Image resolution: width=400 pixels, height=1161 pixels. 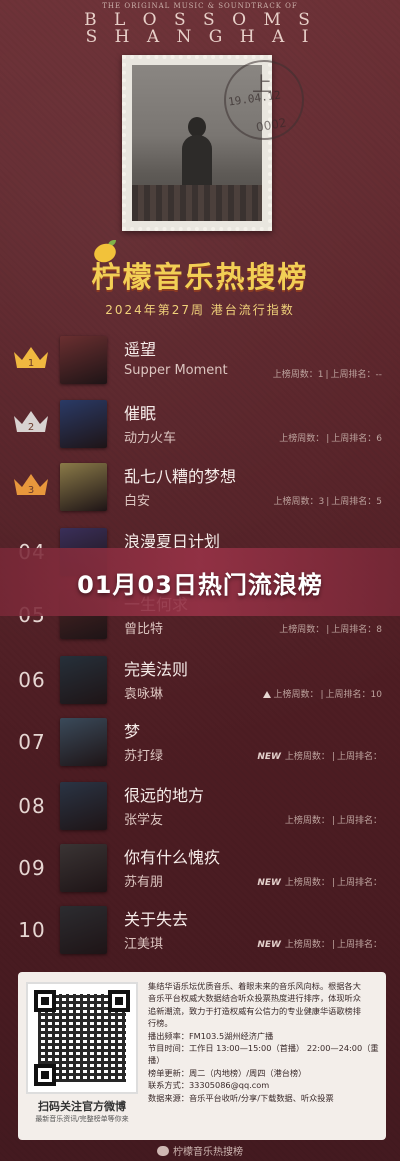 What do you see at coordinates (163, 1151) in the screenshot?
I see `wechat-icon` at bounding box center [163, 1151].